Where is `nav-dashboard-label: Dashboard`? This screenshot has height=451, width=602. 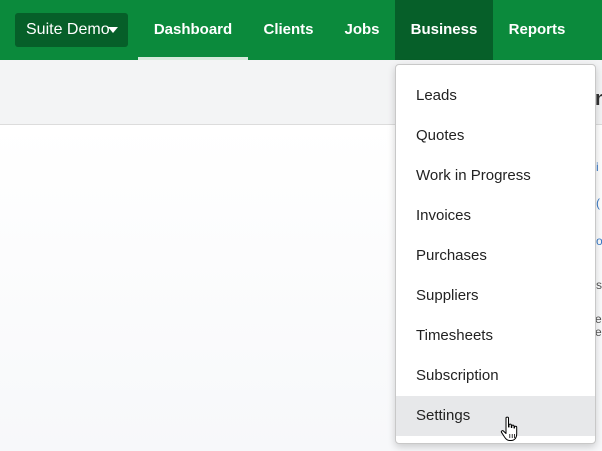 nav-dashboard-label: Dashboard is located at coordinates (193, 29).